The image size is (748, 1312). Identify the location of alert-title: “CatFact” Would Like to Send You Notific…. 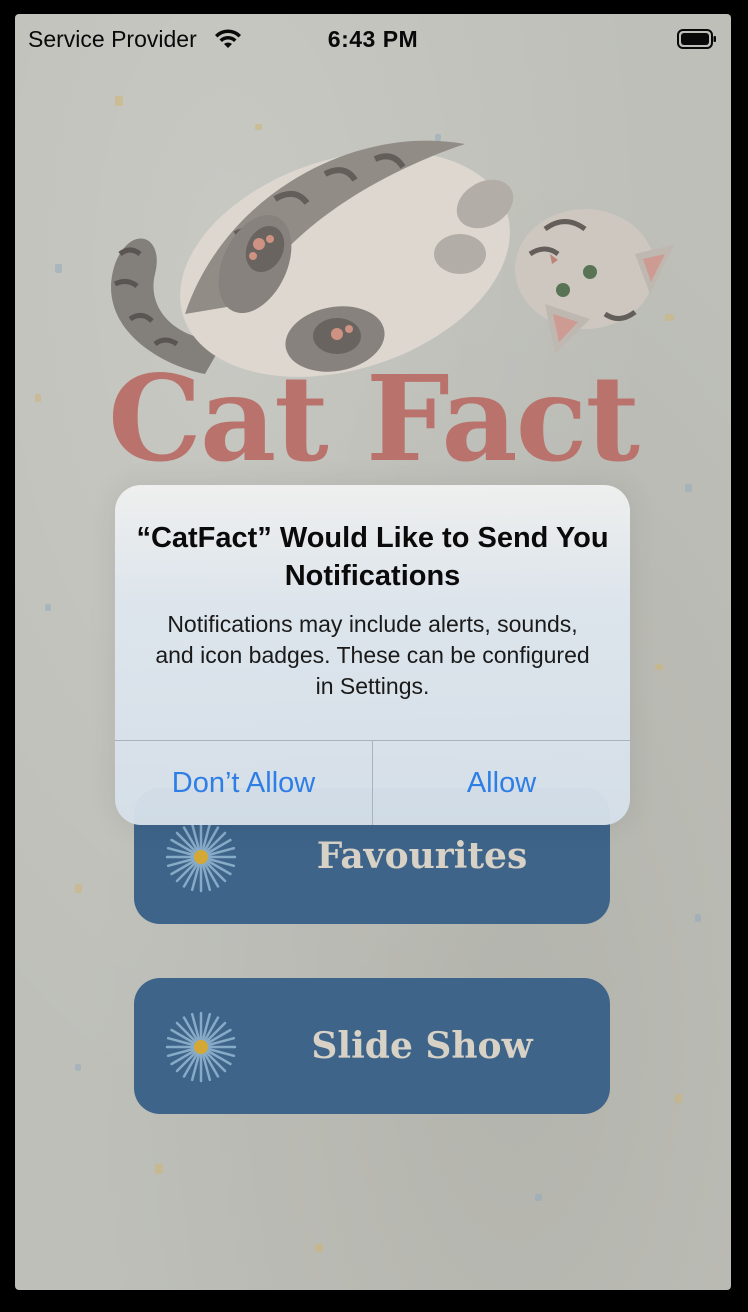
(372, 557).